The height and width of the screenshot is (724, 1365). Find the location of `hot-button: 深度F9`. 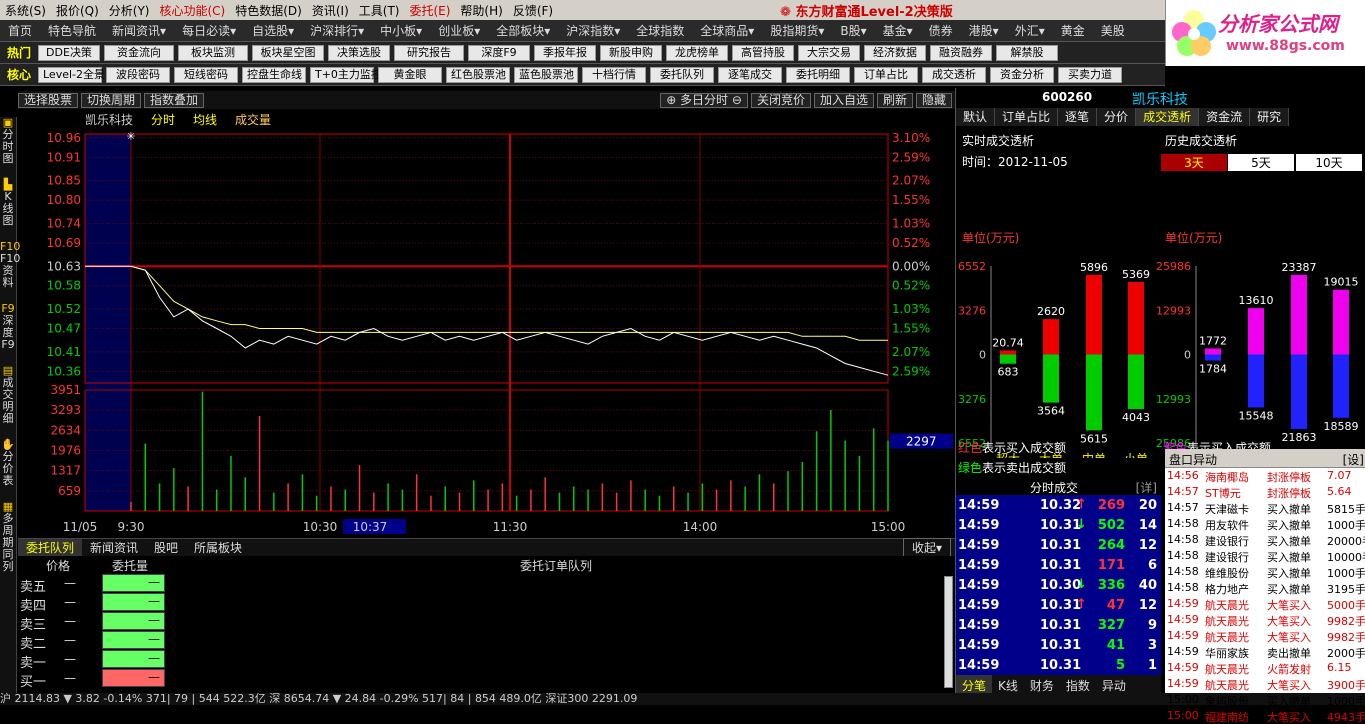

hot-button: 深度F9 is located at coordinates (499, 52).